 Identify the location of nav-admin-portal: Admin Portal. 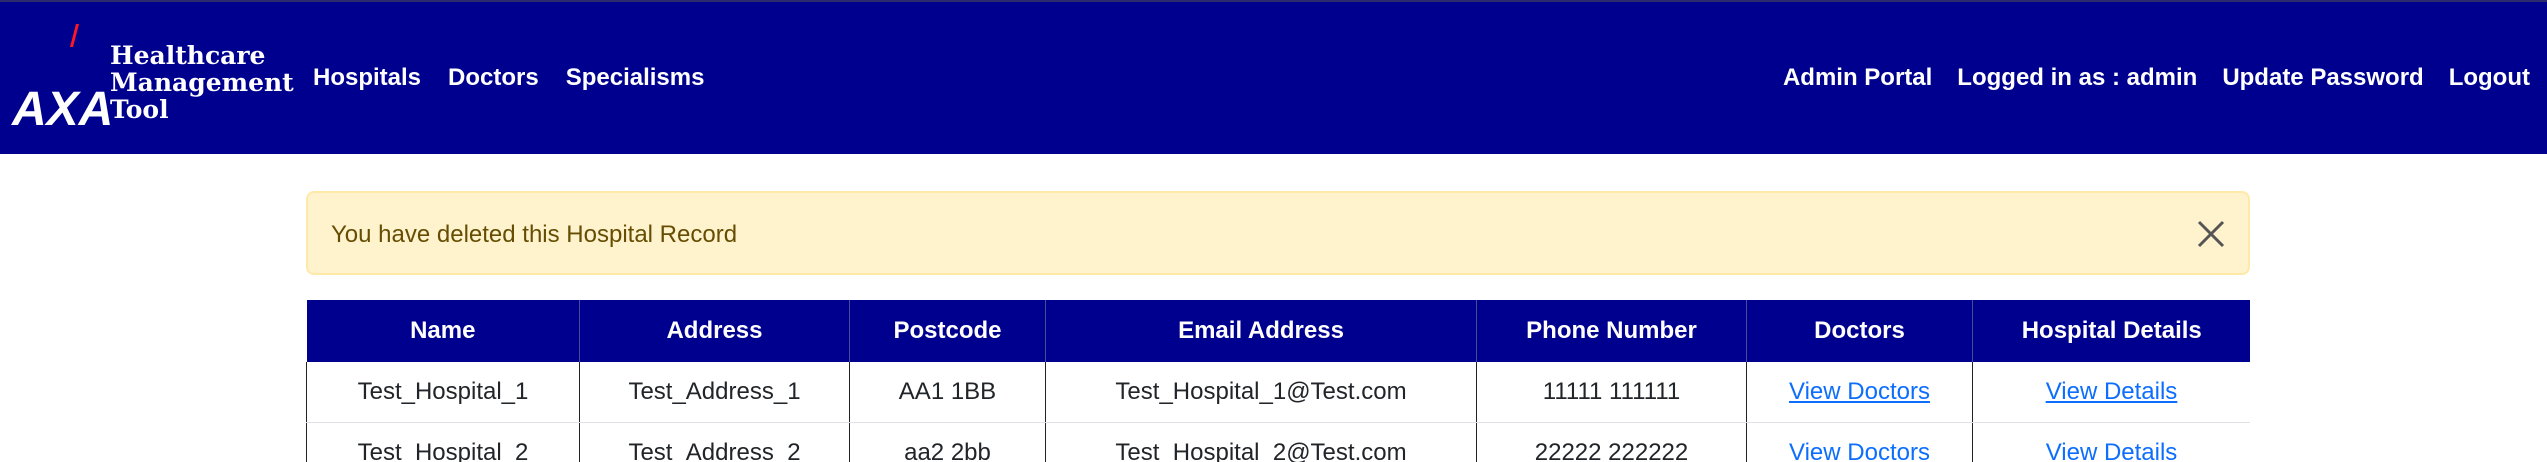
(1857, 78).